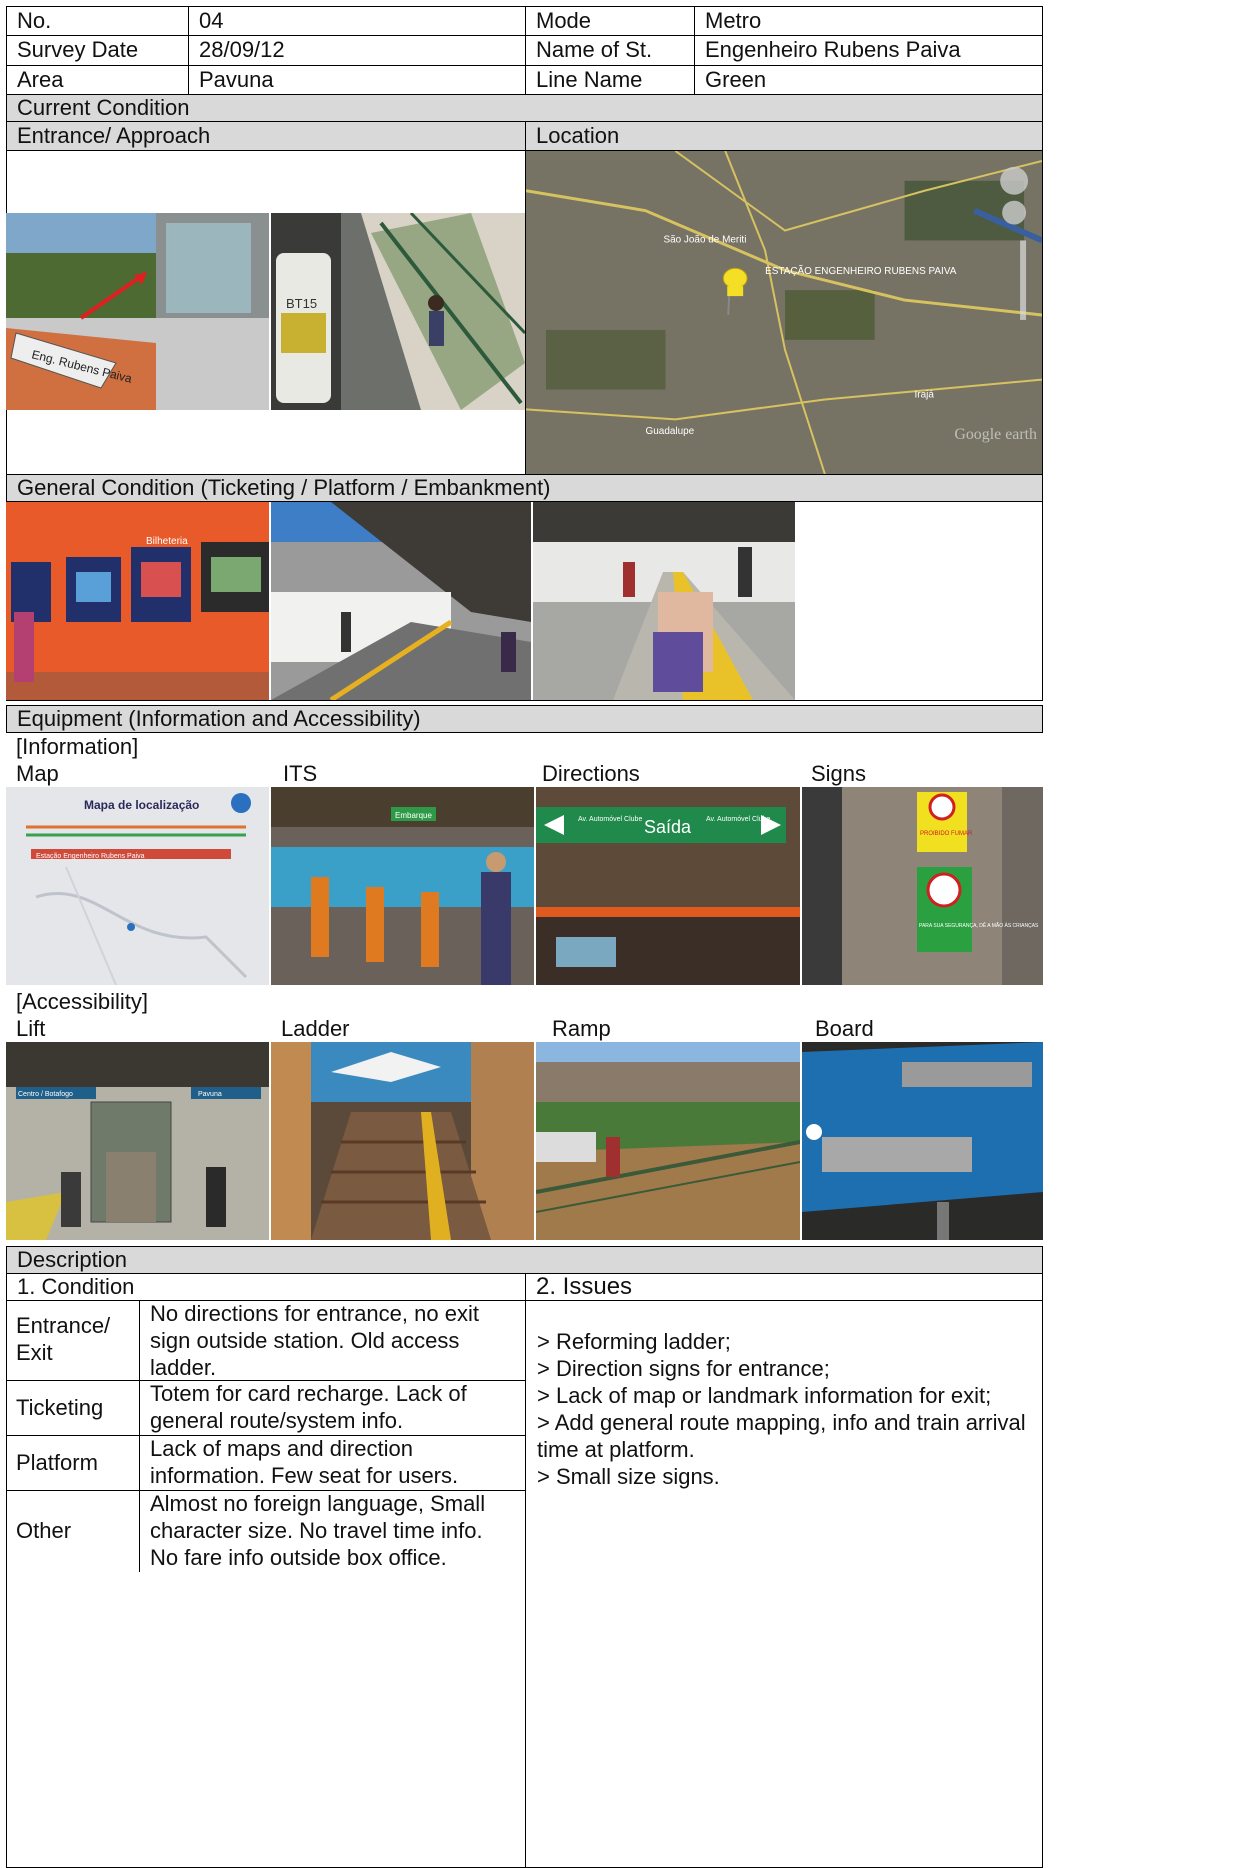 The height and width of the screenshot is (1868, 1243). Describe the element at coordinates (634, 1341) in the screenshot. I see `issue-line-1: > Reforming ladder;` at that location.